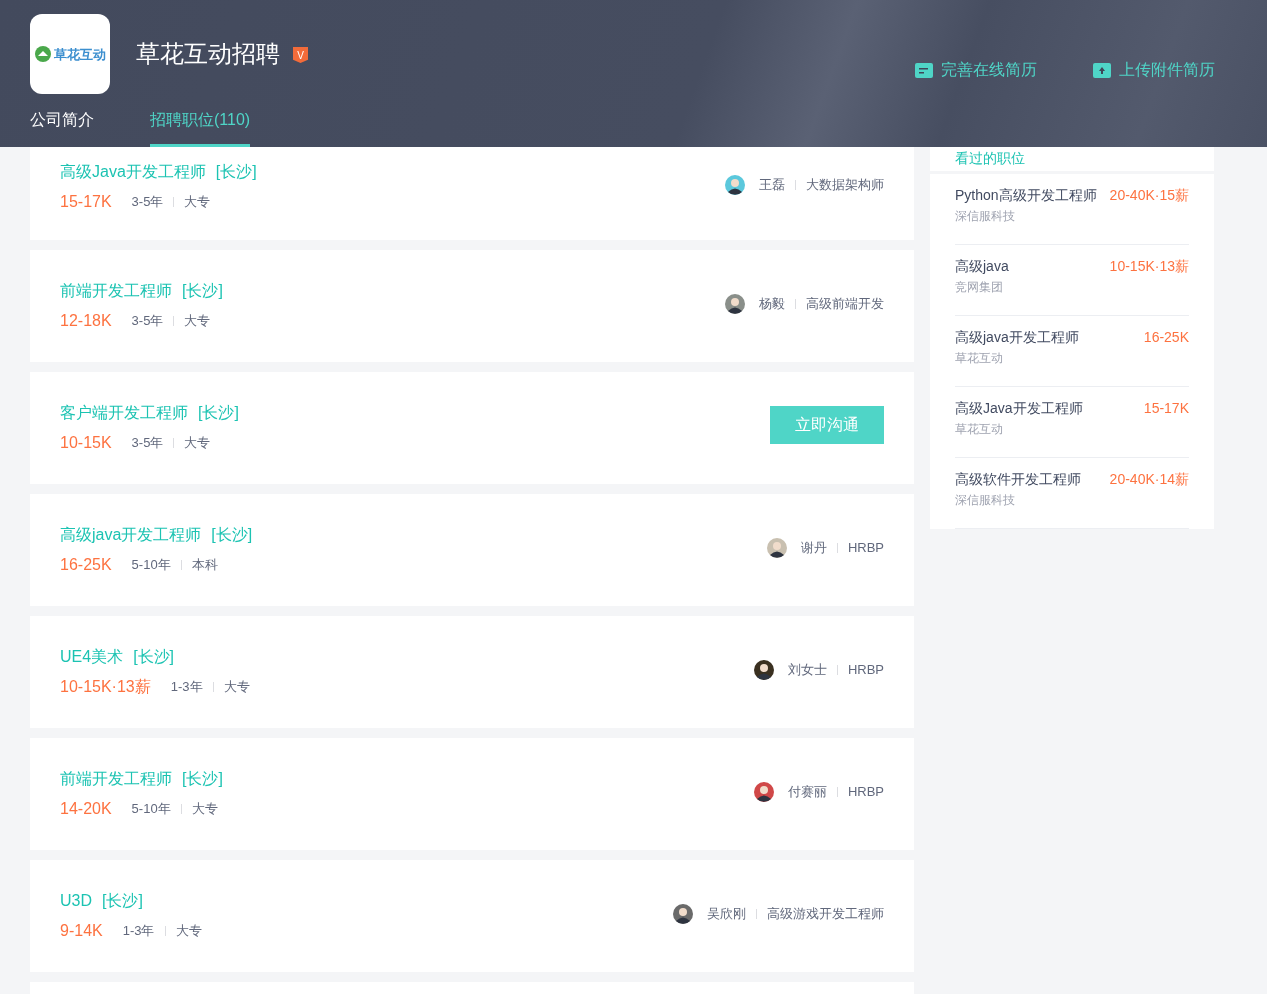 This screenshot has width=1267, height=994. What do you see at coordinates (300, 55) in the screenshot?
I see `verified-badge: V` at bounding box center [300, 55].